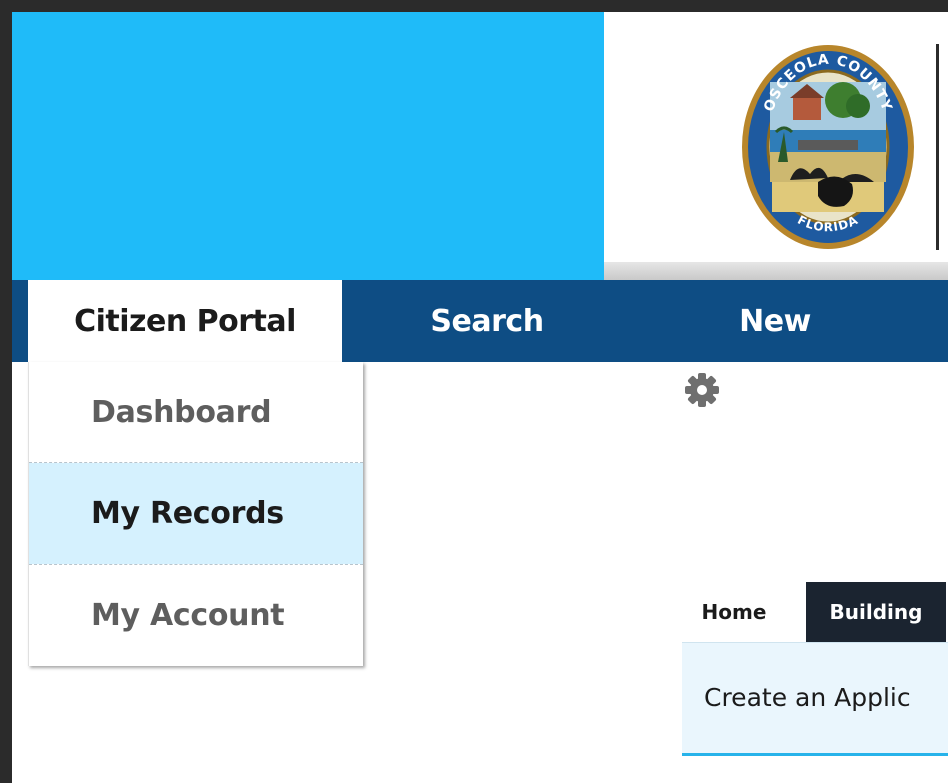 The image size is (948, 783). What do you see at coordinates (487, 321) in the screenshot?
I see `nav-search: Search` at bounding box center [487, 321].